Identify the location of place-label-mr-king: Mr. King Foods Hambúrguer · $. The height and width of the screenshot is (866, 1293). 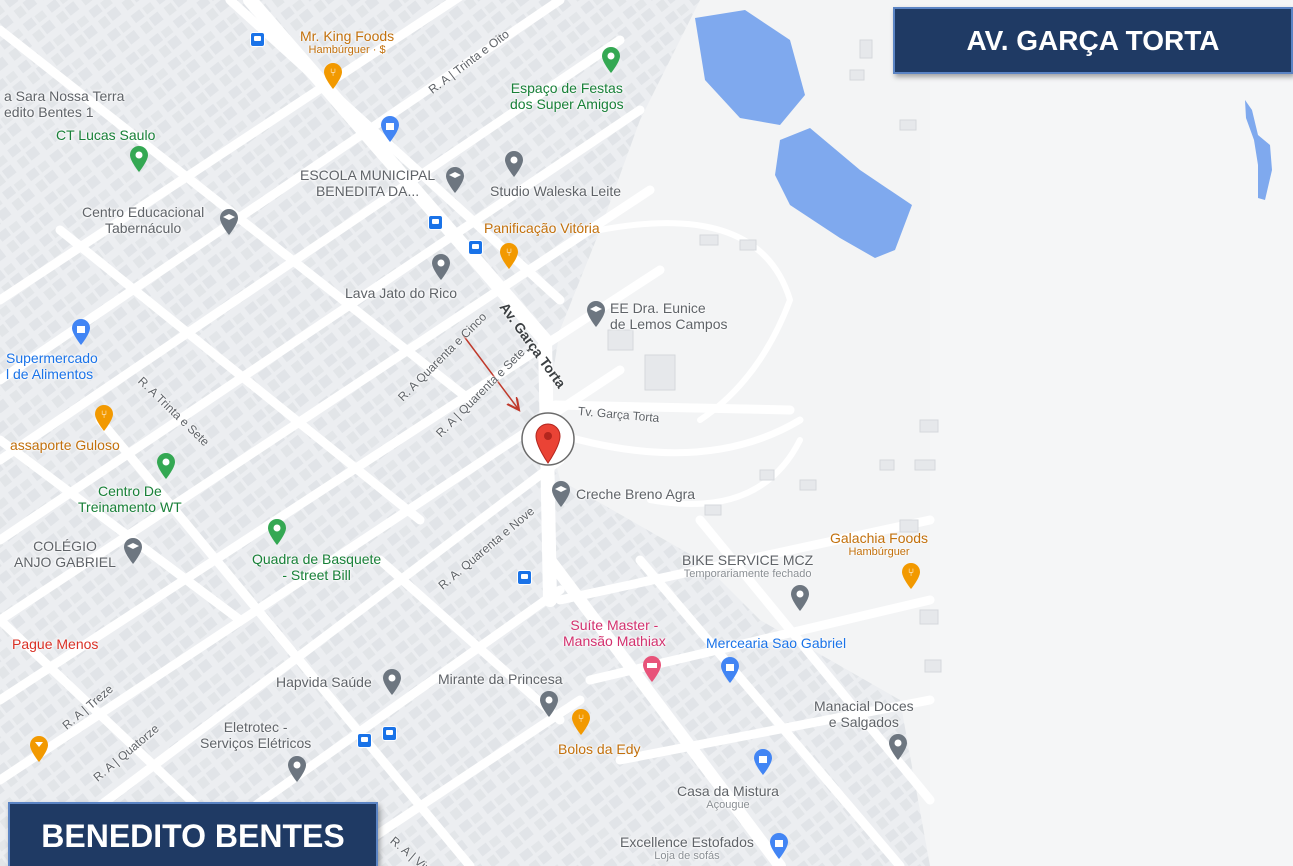
(347, 42).